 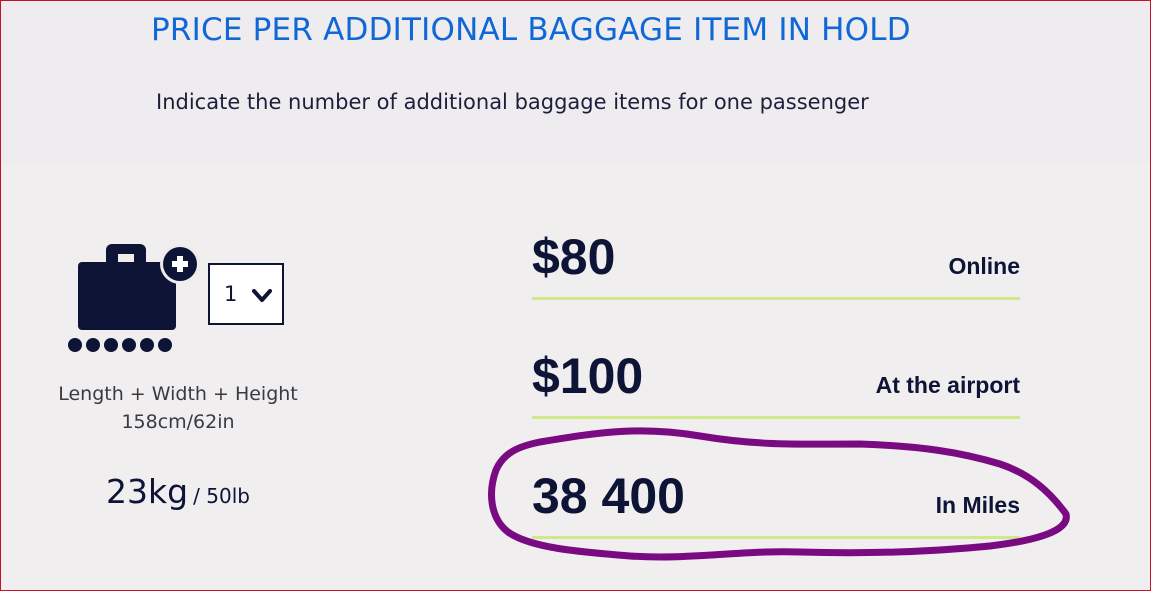 What do you see at coordinates (588, 376) in the screenshot?
I see `price-amount: $100` at bounding box center [588, 376].